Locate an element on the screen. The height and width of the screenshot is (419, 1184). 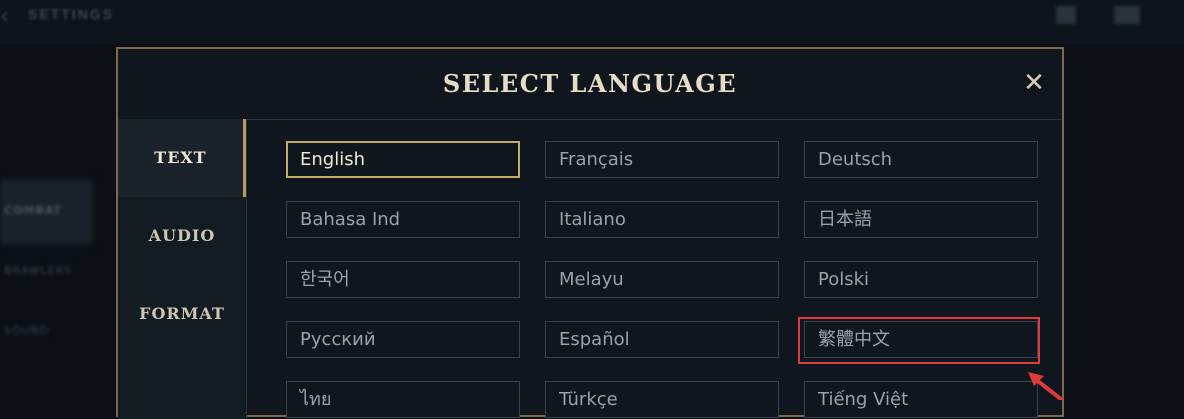
language-option-korean: 한국어 is located at coordinates (403, 279).